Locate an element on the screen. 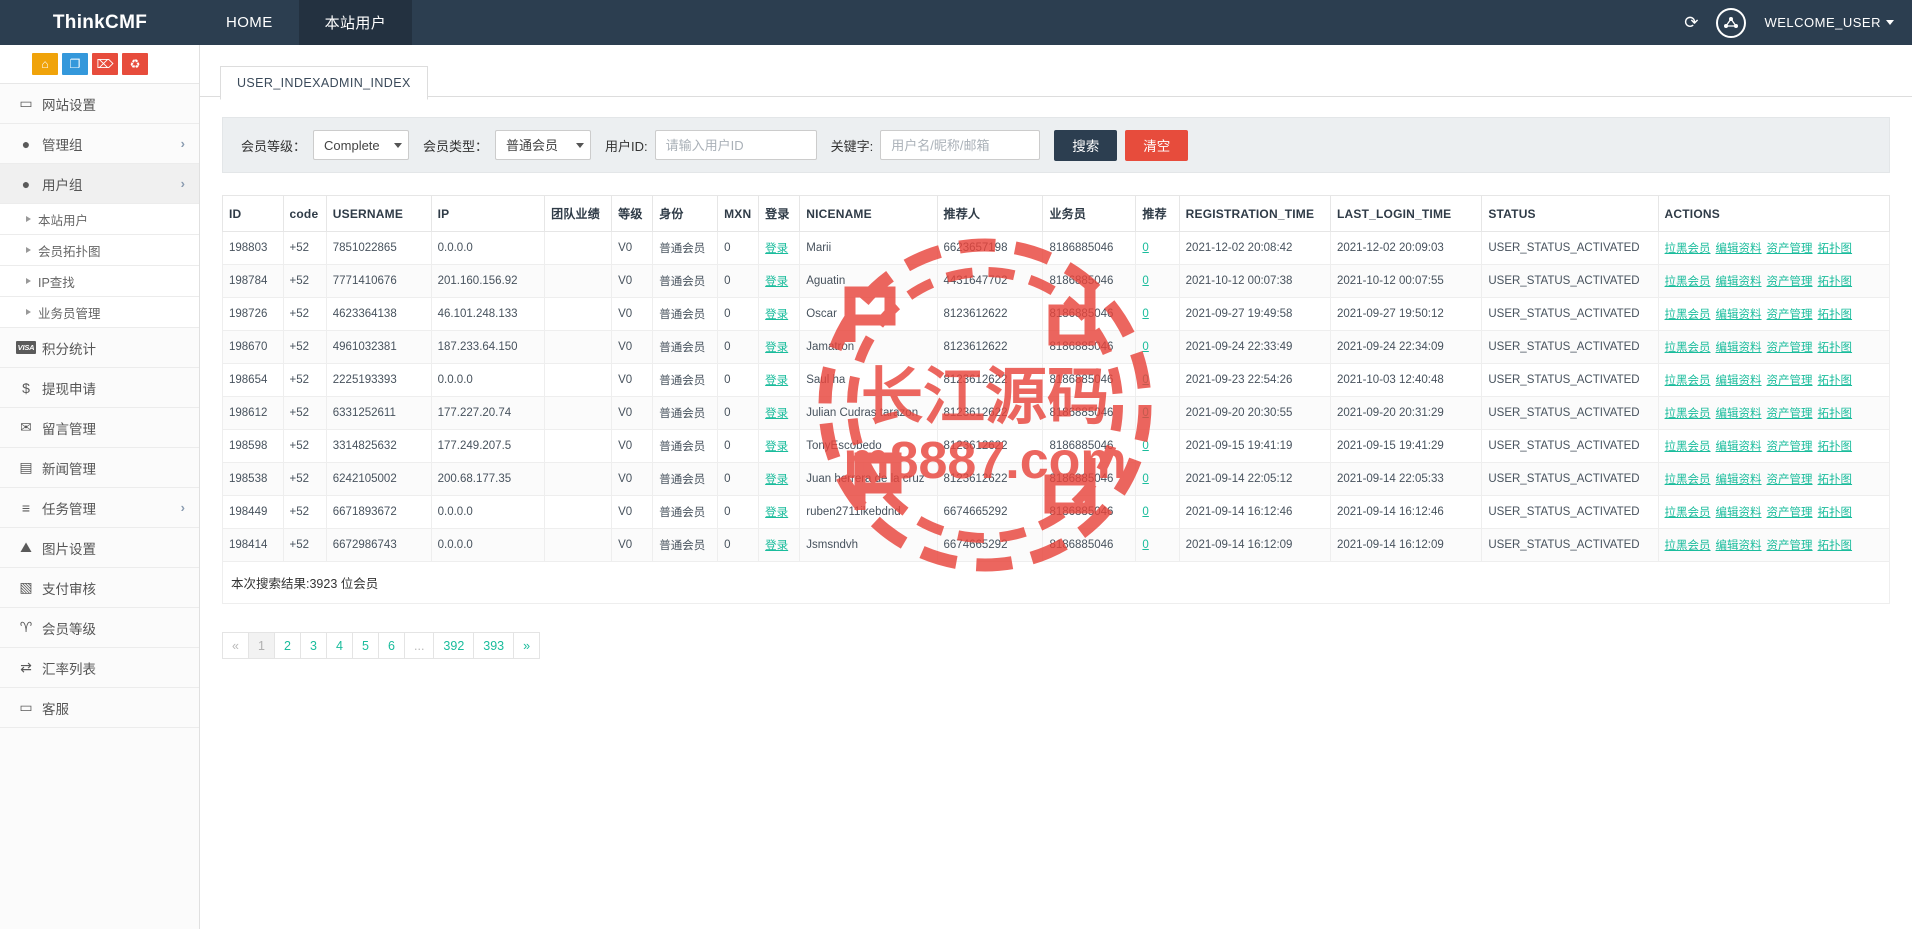 The image size is (1912, 929). sidebar-lower-item-1: $ 提现申请 is located at coordinates (99, 388).